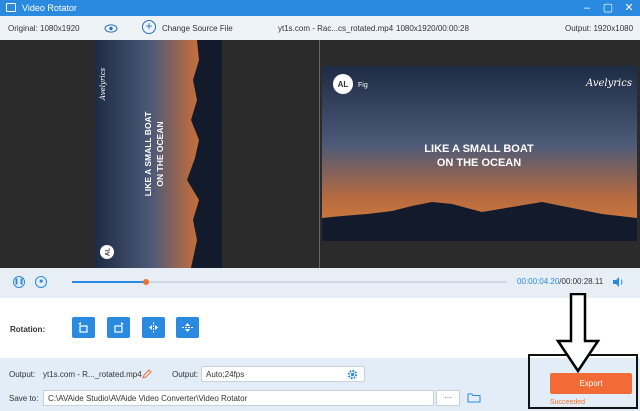  What do you see at coordinates (92, 374) in the screenshot?
I see `output-filename: yt1s.com - R..._rotated.mp4` at bounding box center [92, 374].